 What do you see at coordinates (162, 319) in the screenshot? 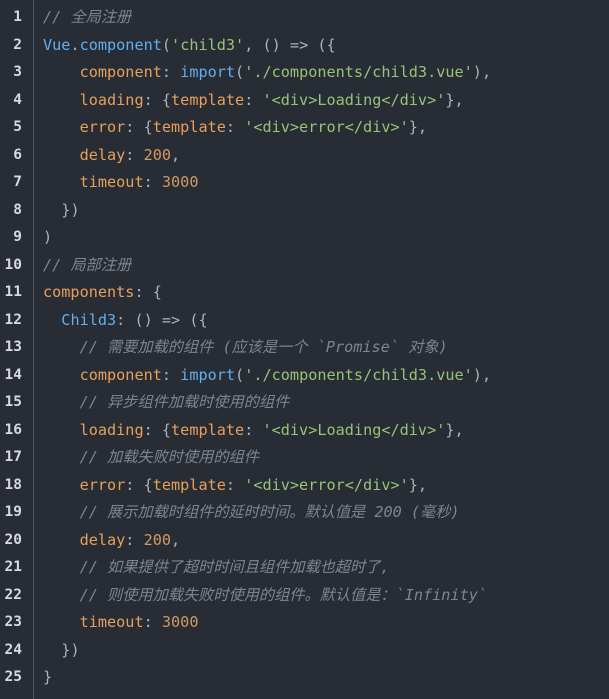
I see `code-token-punc: : () => ({` at bounding box center [162, 319].